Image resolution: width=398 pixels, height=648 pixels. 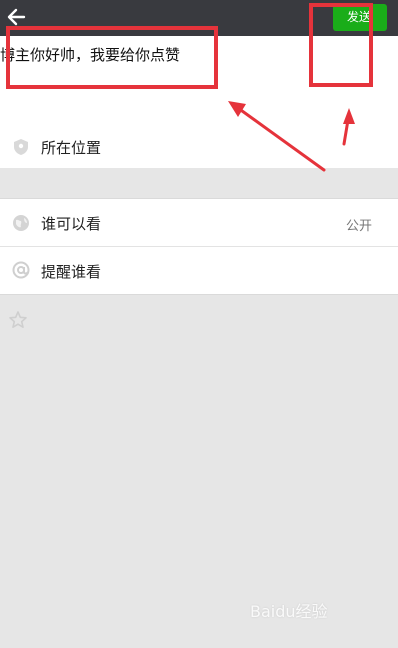 What do you see at coordinates (18, 320) in the screenshot?
I see `star-icon` at bounding box center [18, 320].